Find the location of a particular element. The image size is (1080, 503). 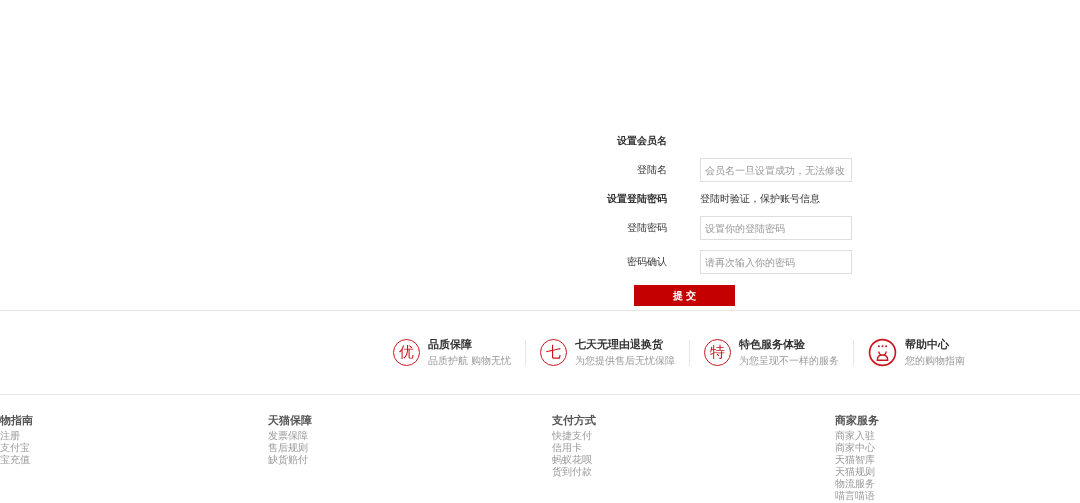

service-subtitle: 您的购物指南 is located at coordinates (935, 361).